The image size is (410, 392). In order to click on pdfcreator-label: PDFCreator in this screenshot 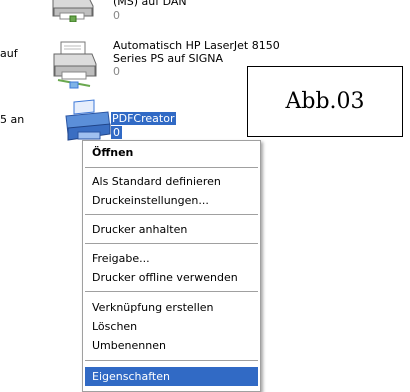, I will do `click(144, 118)`.